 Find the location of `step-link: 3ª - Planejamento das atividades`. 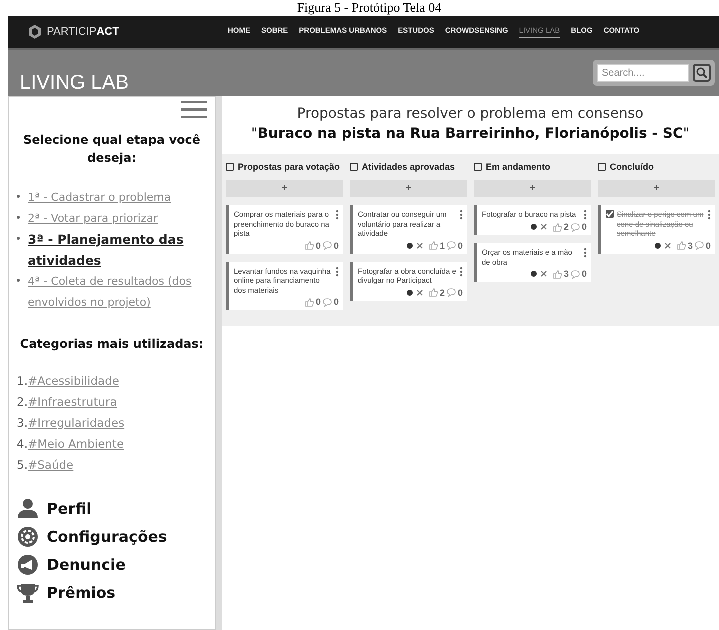

step-link: 3ª - Planejamento das atividades is located at coordinates (117, 250).